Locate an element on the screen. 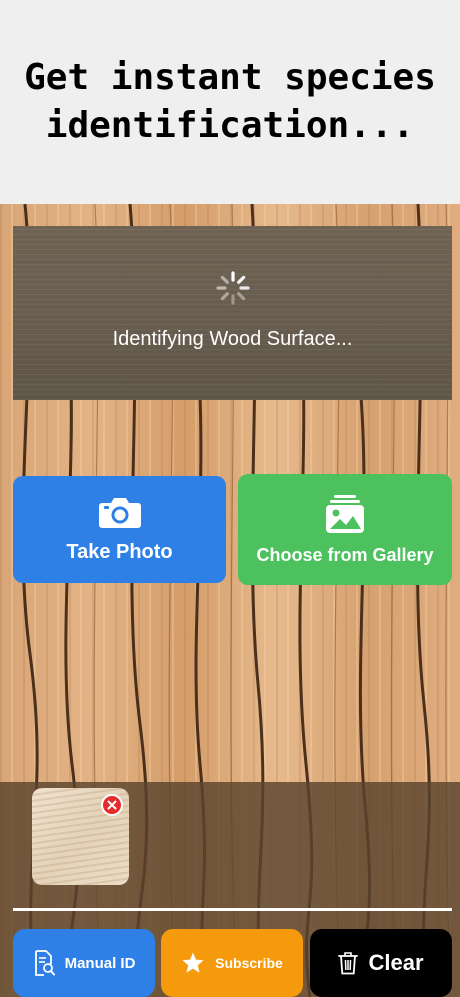 Image resolution: width=460 pixels, height=997 pixels. camera-icon is located at coordinates (120, 515).